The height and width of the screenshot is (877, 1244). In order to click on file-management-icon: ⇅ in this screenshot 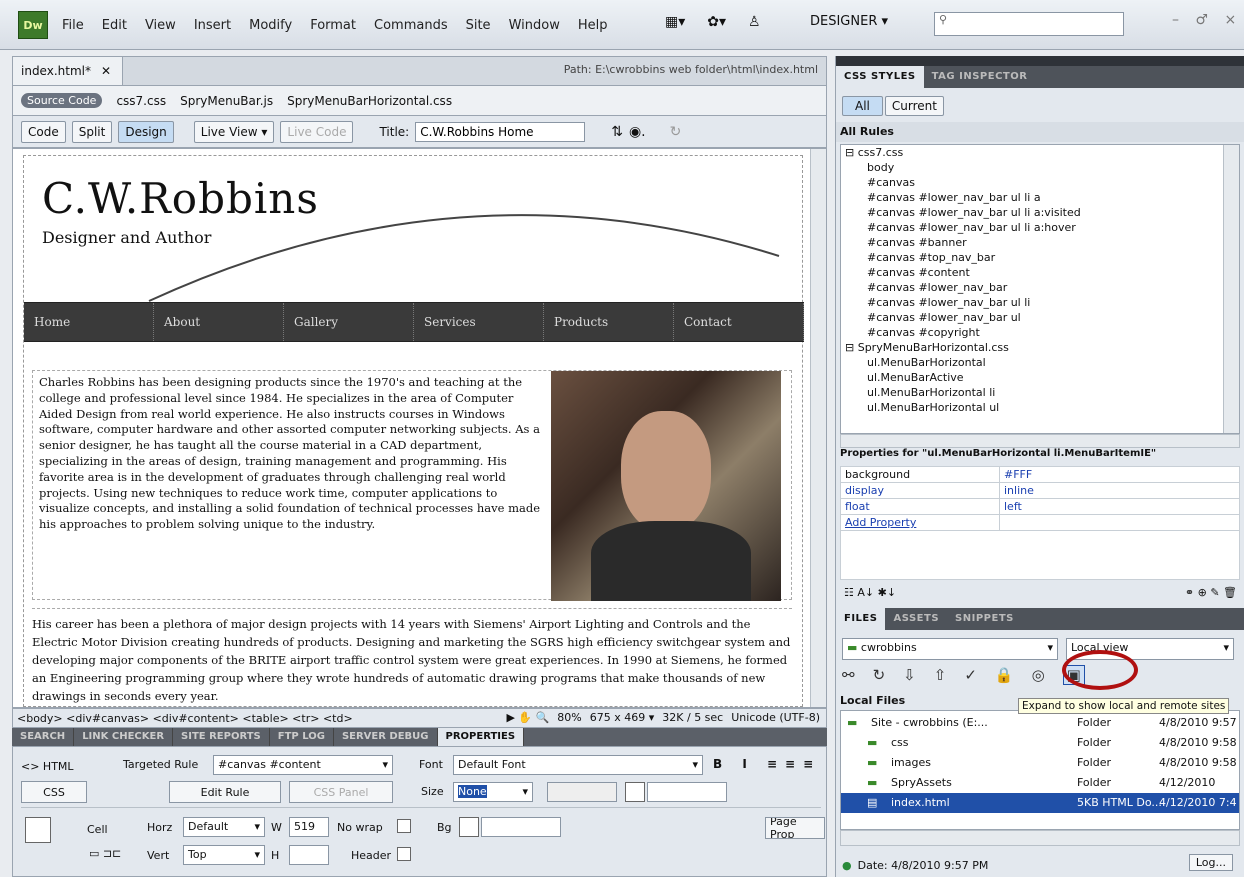, I will do `click(617, 132)`.